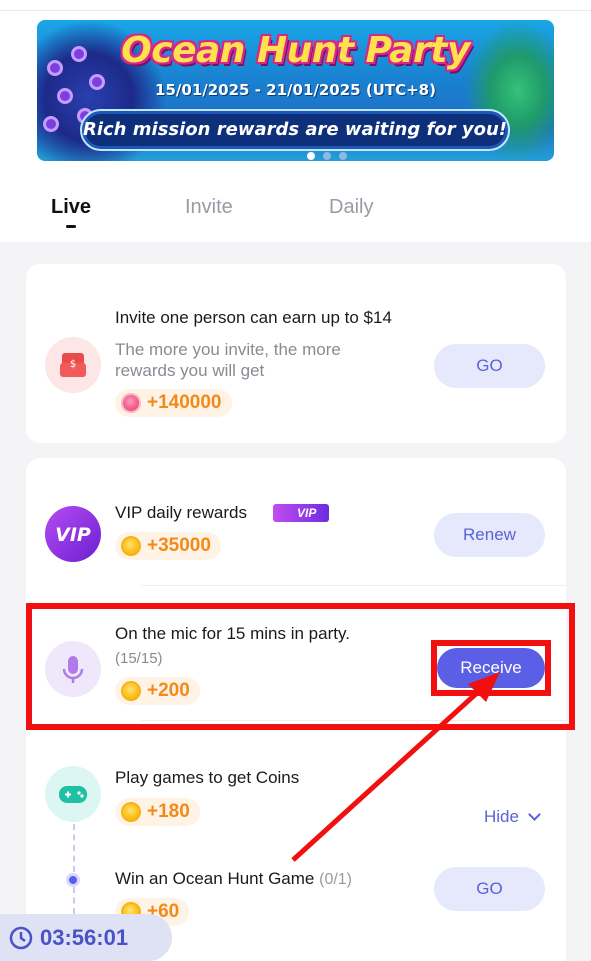 The width and height of the screenshot is (591, 961). I want to click on annotation-arrow, so click(395, 767).